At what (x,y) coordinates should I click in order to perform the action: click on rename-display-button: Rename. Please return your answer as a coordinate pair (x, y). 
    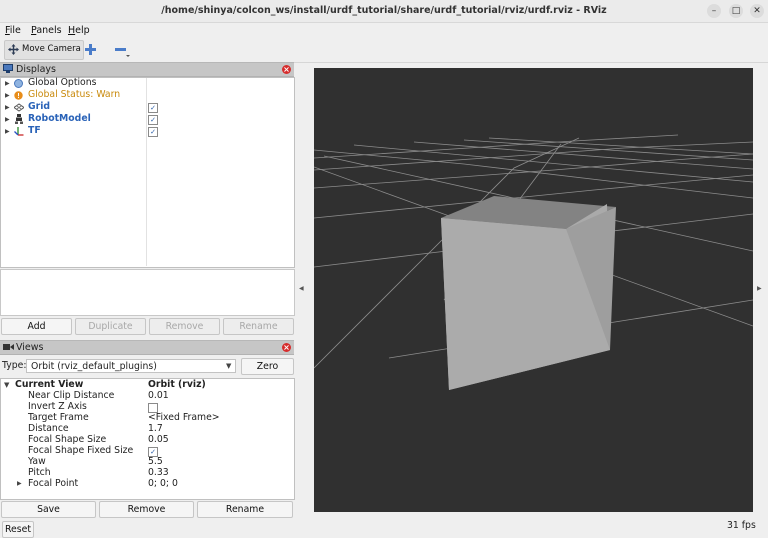
    Looking at the image, I should click on (258, 326).